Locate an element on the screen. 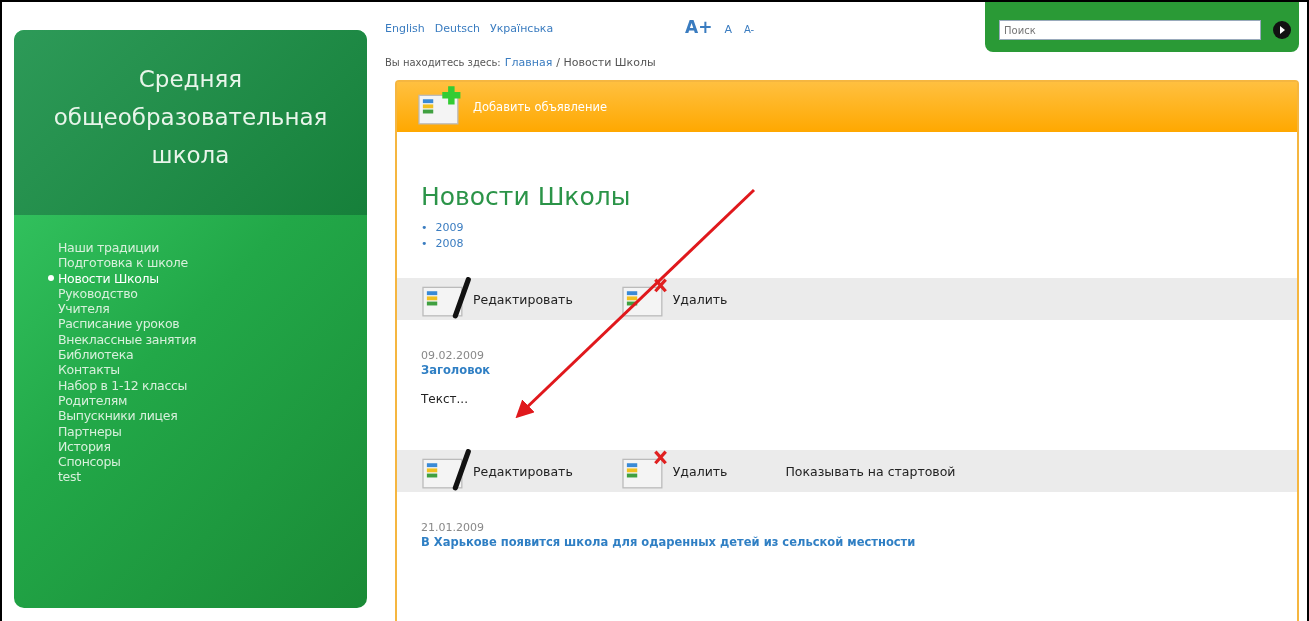  breadcrumb-link: Главная is located at coordinates (528, 62).